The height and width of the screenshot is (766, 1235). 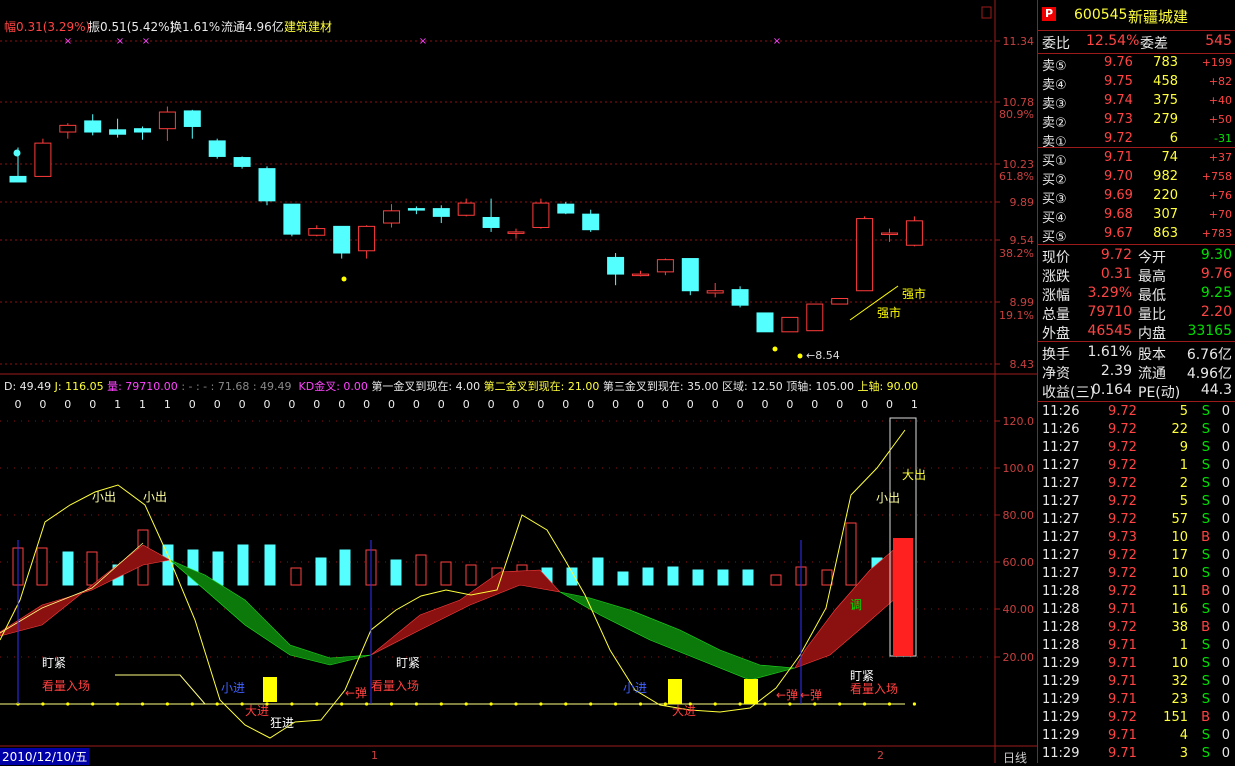 What do you see at coordinates (1216, 293) in the screenshot?
I see `quote-value: 9.25` at bounding box center [1216, 293].